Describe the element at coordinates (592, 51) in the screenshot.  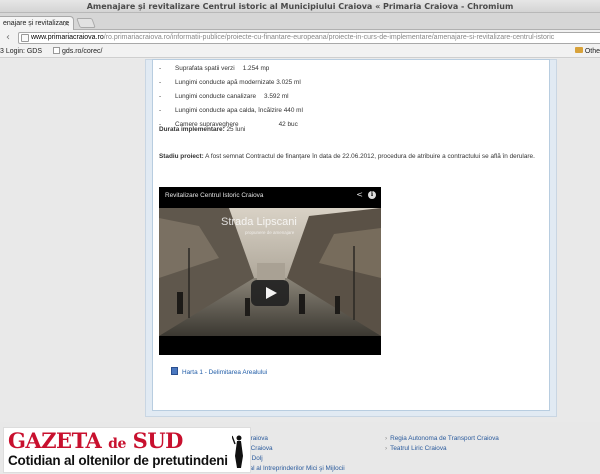
I see `bookmark-other-label: Othe` at that location.